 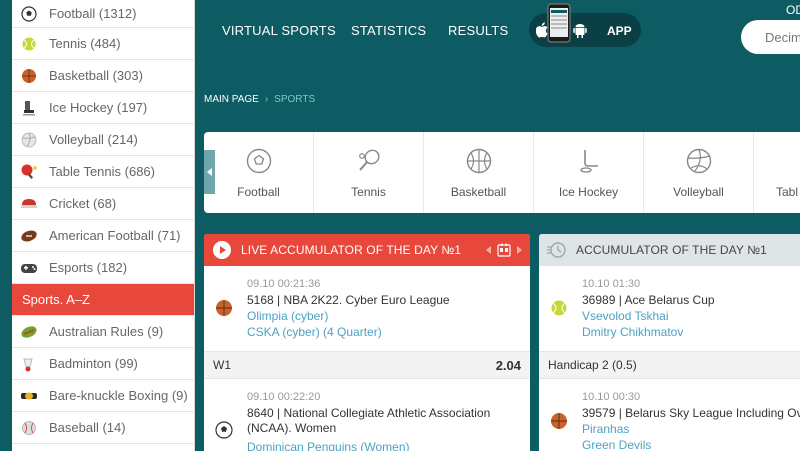 I want to click on breadcrumb: MAIN PAGE › SPORTS, so click(x=259, y=99).